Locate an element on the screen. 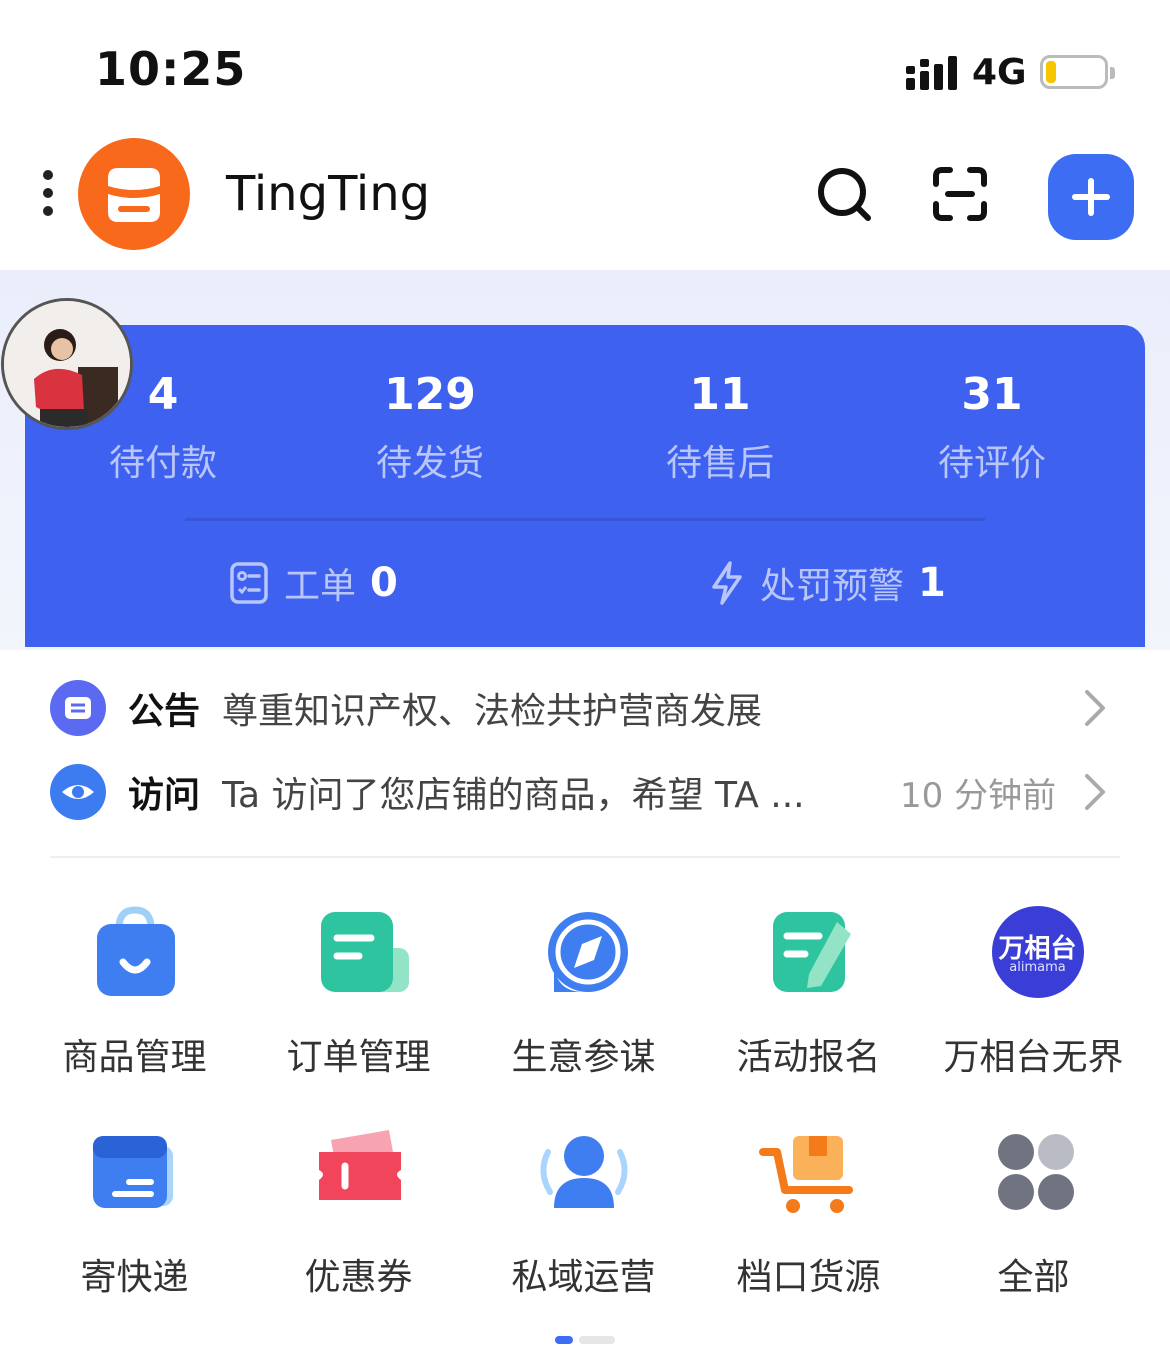 Image resolution: width=1170 pixels, height=1362 pixels. grid-item-private-domain: 私域运营 is located at coordinates (583, 1211).